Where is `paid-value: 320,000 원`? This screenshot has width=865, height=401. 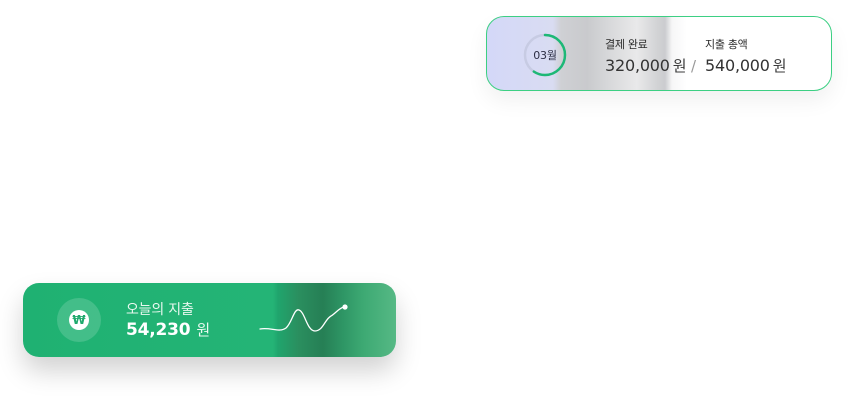
paid-value: 320,000 원 is located at coordinates (646, 66).